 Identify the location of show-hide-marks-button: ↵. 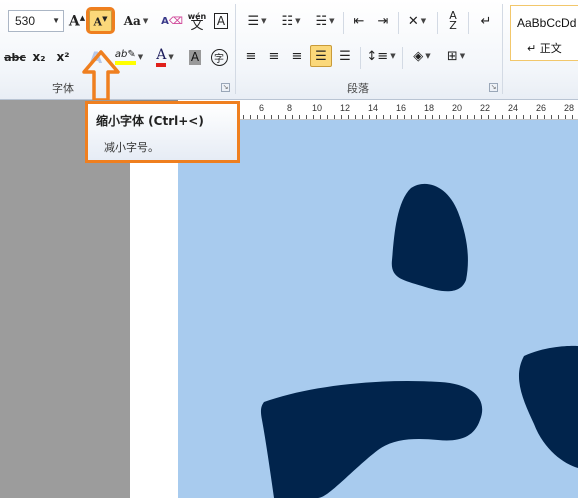
(486, 21).